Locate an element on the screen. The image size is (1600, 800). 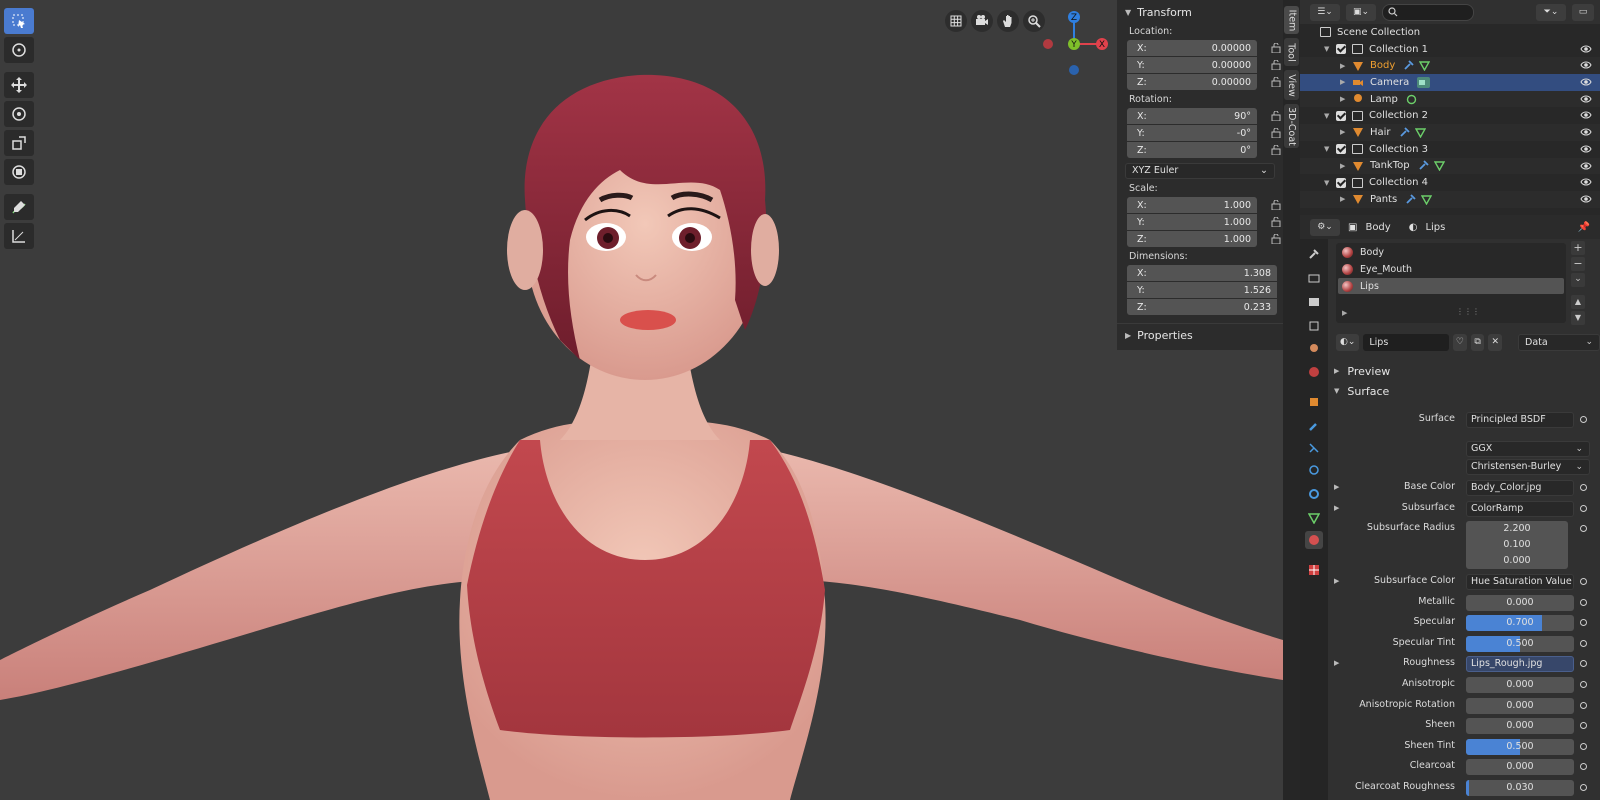
scene-collection-row: Scene Collection is located at coordinates (1450, 32).